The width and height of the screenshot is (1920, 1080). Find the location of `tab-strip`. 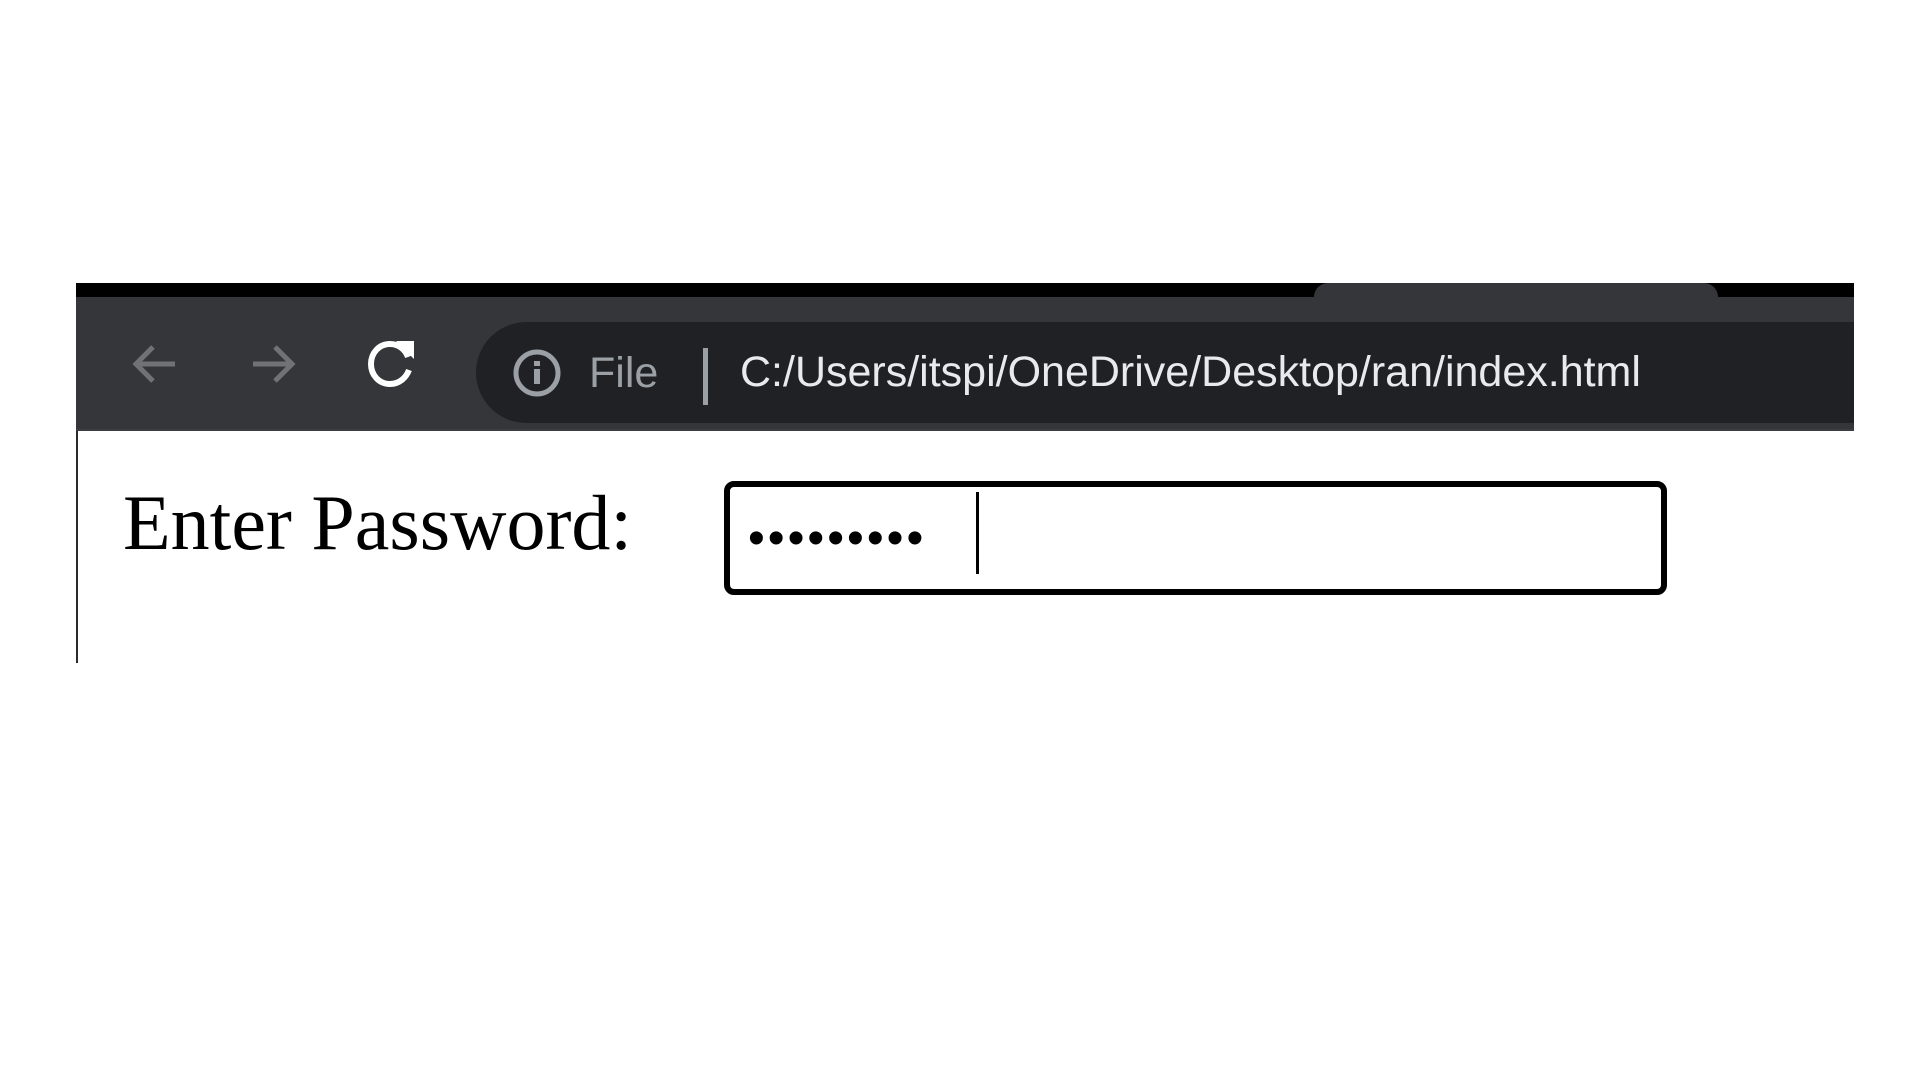

tab-strip is located at coordinates (965, 290).